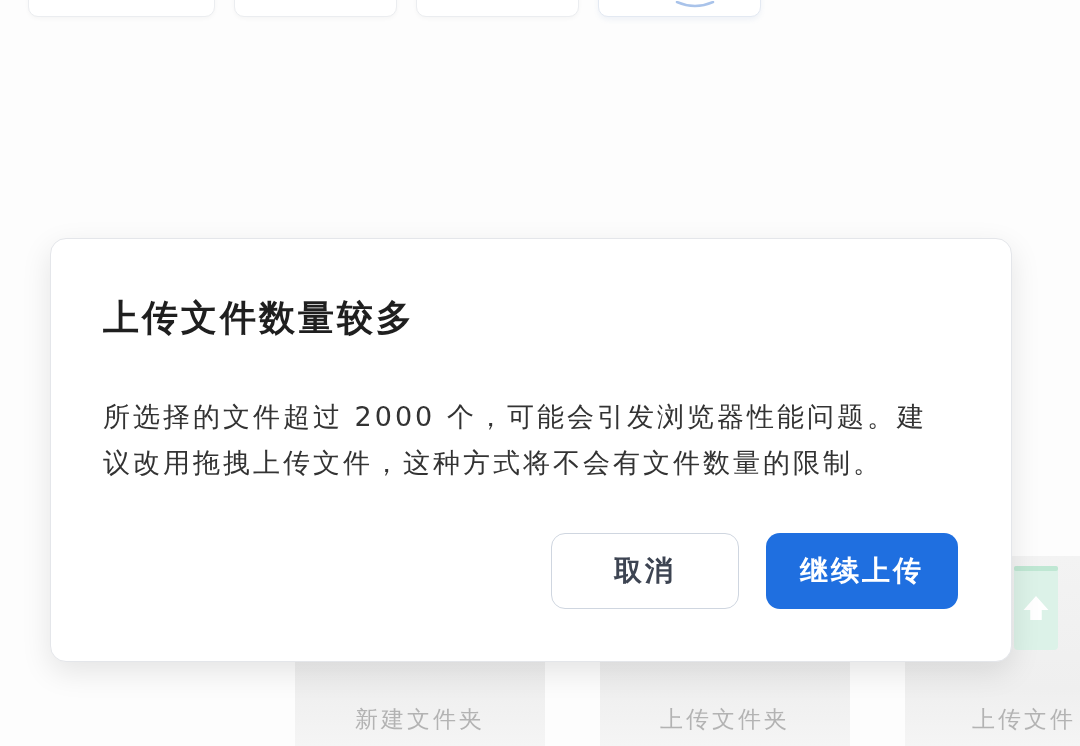  What do you see at coordinates (515, 440) in the screenshot?
I see `dialog-message: 所选择的文件超过 2000 个，可能会引发浏览器性能问题。建议改用拖拽上传文件，这种方式将不会有文件数量的限制。` at bounding box center [515, 440].